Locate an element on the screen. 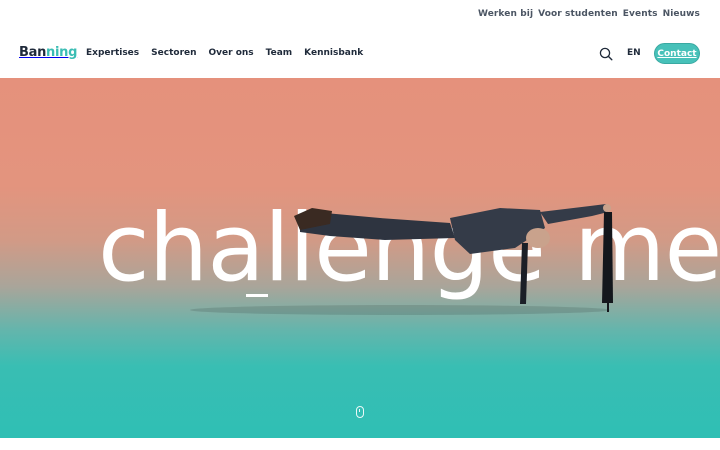  top-nav: Werken bij Voor studenten Events Nieuws is located at coordinates (589, 14).